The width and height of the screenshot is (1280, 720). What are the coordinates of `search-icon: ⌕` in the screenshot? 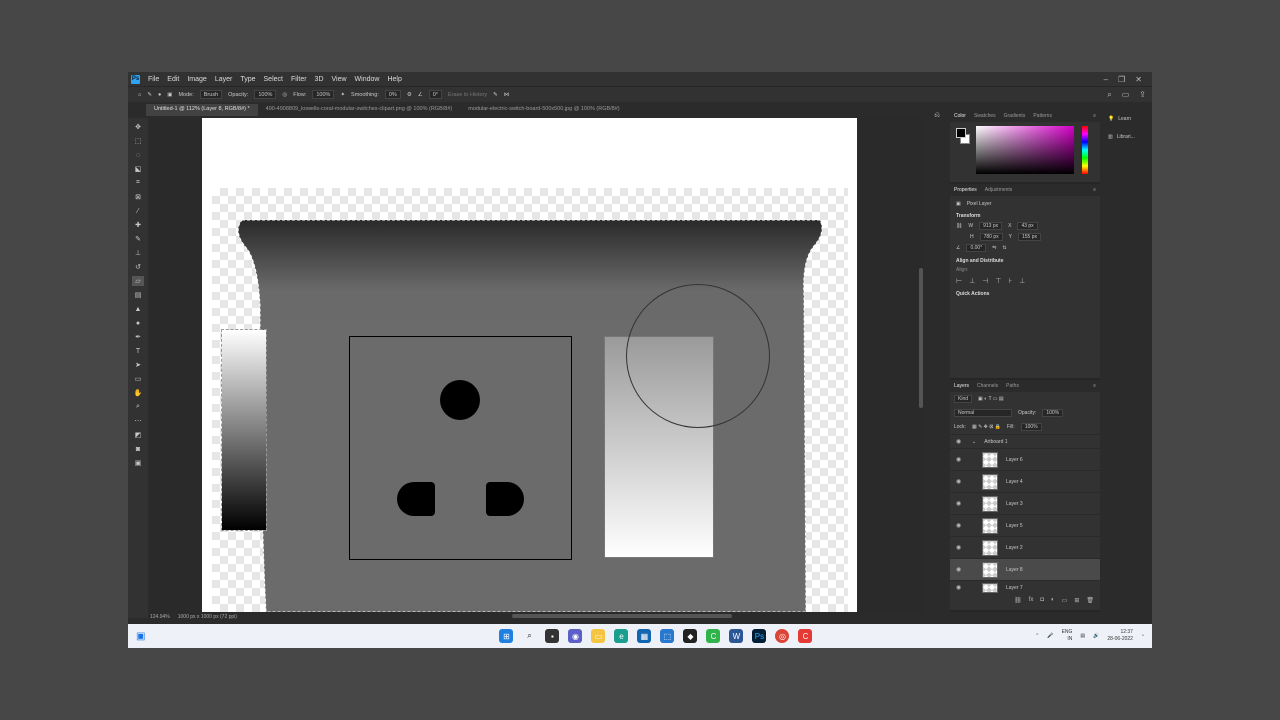 It's located at (529, 636).